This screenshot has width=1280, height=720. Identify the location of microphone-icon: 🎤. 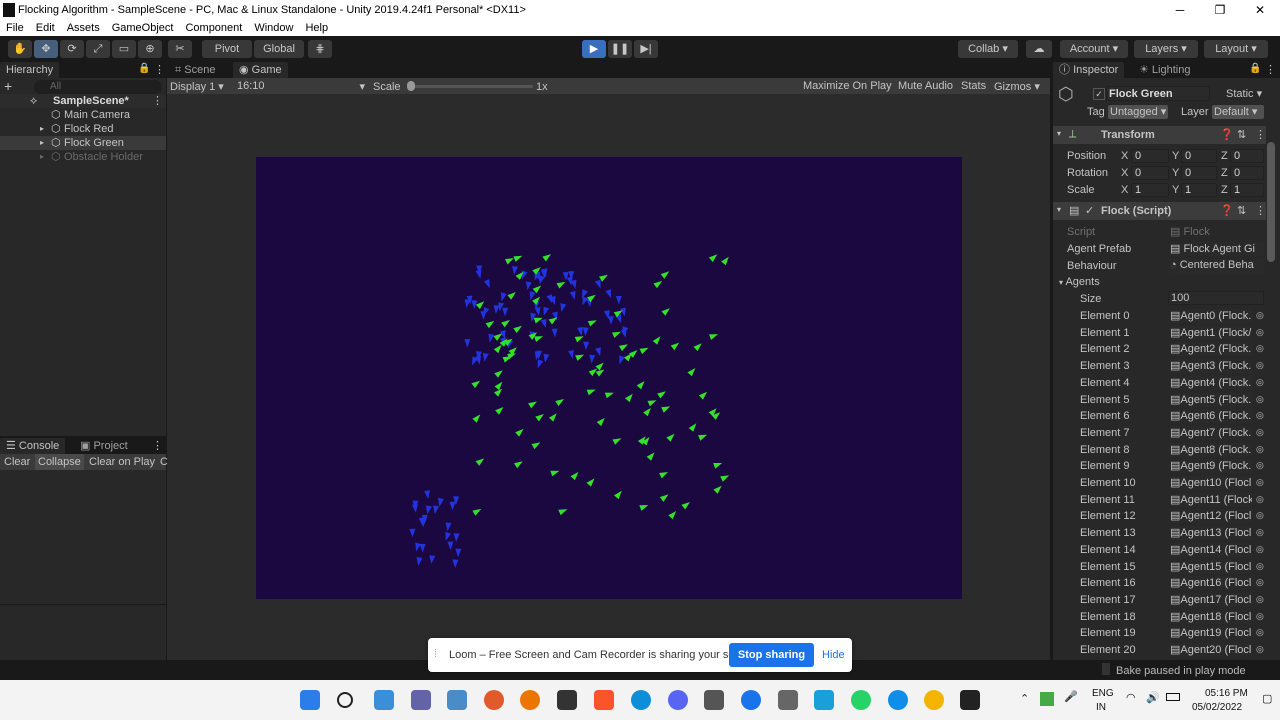
(1071, 696).